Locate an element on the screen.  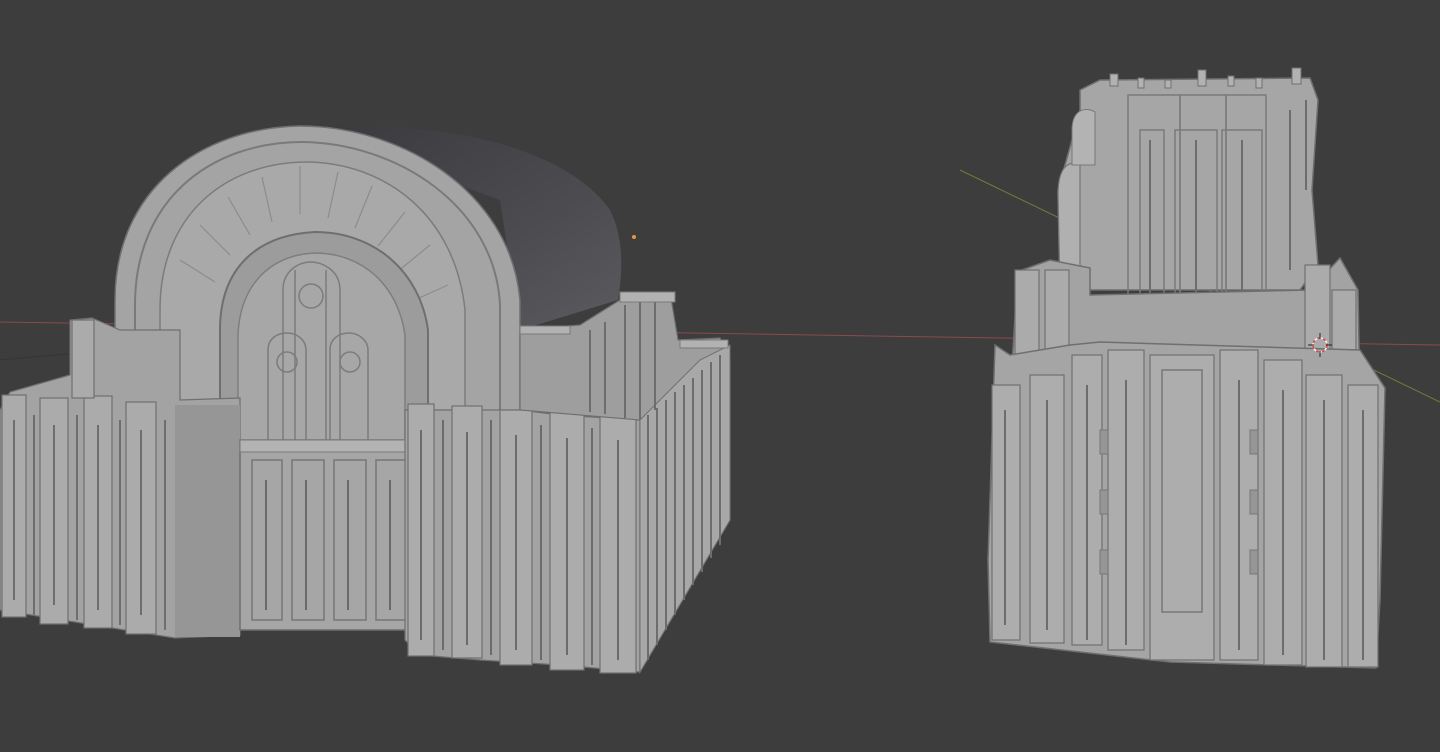
central-portal is located at coordinates (327, 535).